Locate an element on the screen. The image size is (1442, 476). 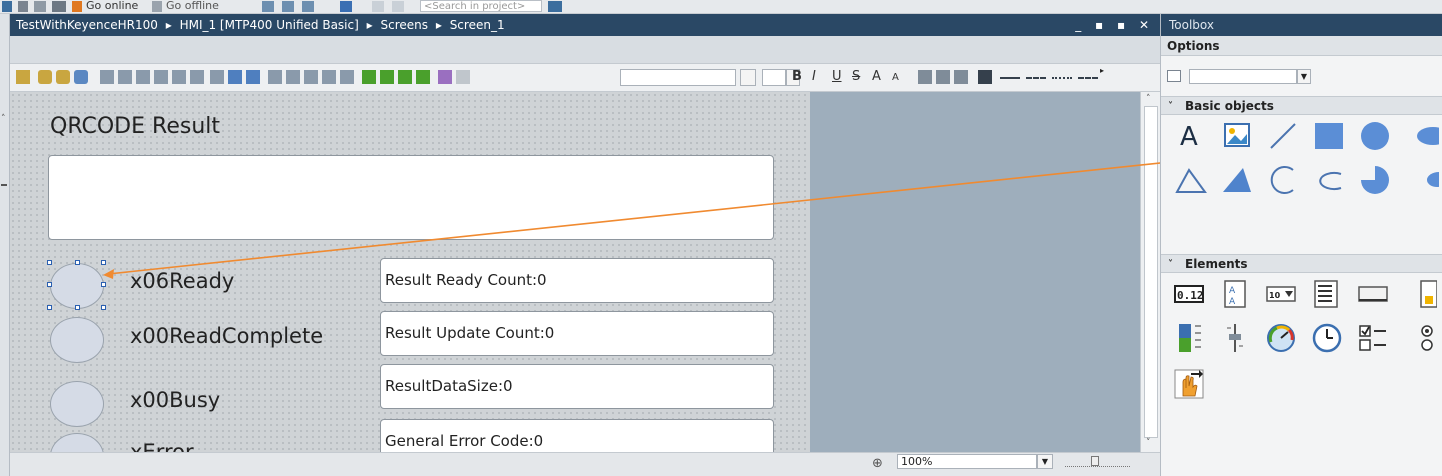
split-horizontal-icon is located at coordinates (308, 6).